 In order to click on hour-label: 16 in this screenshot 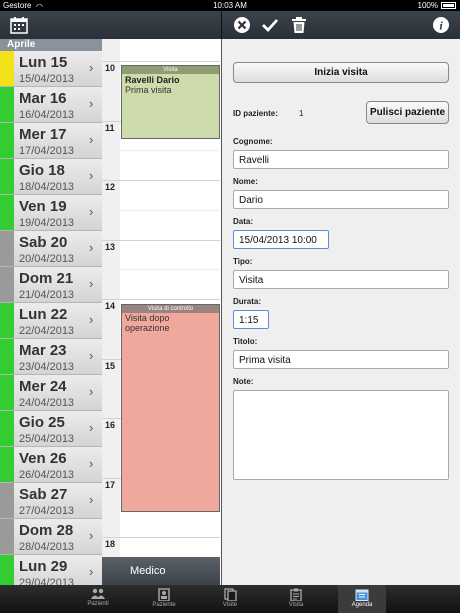, I will do `click(110, 425)`.